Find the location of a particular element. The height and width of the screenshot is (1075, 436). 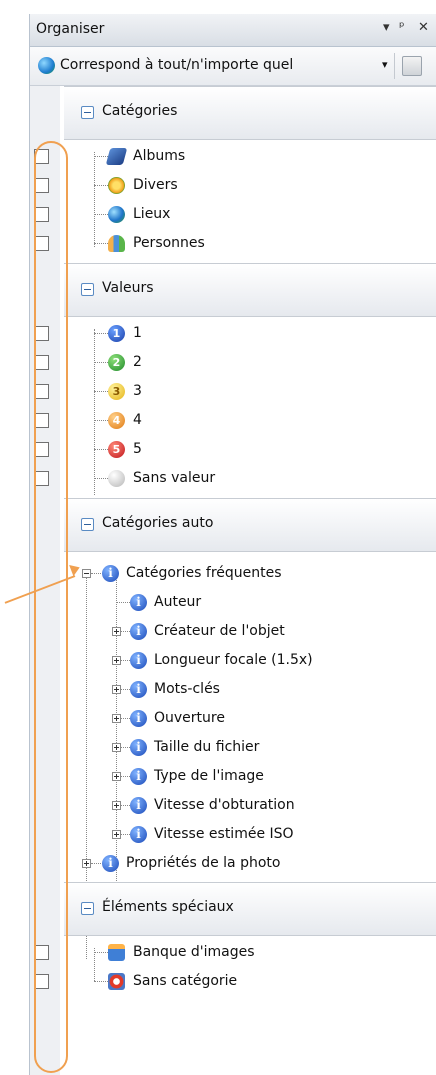

category-label: Longueur focale (1.5x) is located at coordinates (233, 660).